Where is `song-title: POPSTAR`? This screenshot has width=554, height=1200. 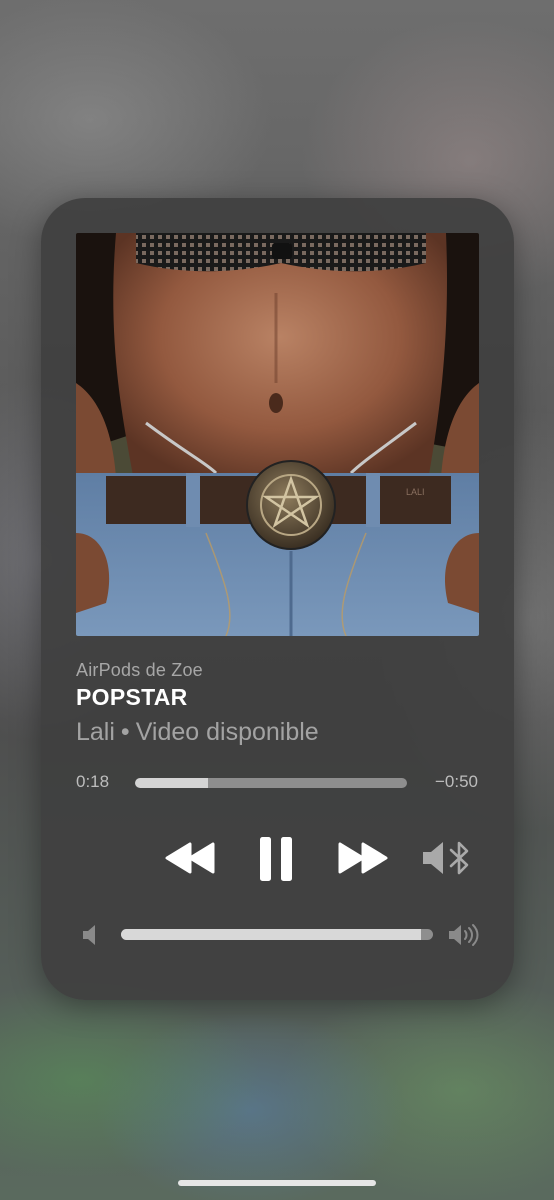 song-title: POPSTAR is located at coordinates (132, 697).